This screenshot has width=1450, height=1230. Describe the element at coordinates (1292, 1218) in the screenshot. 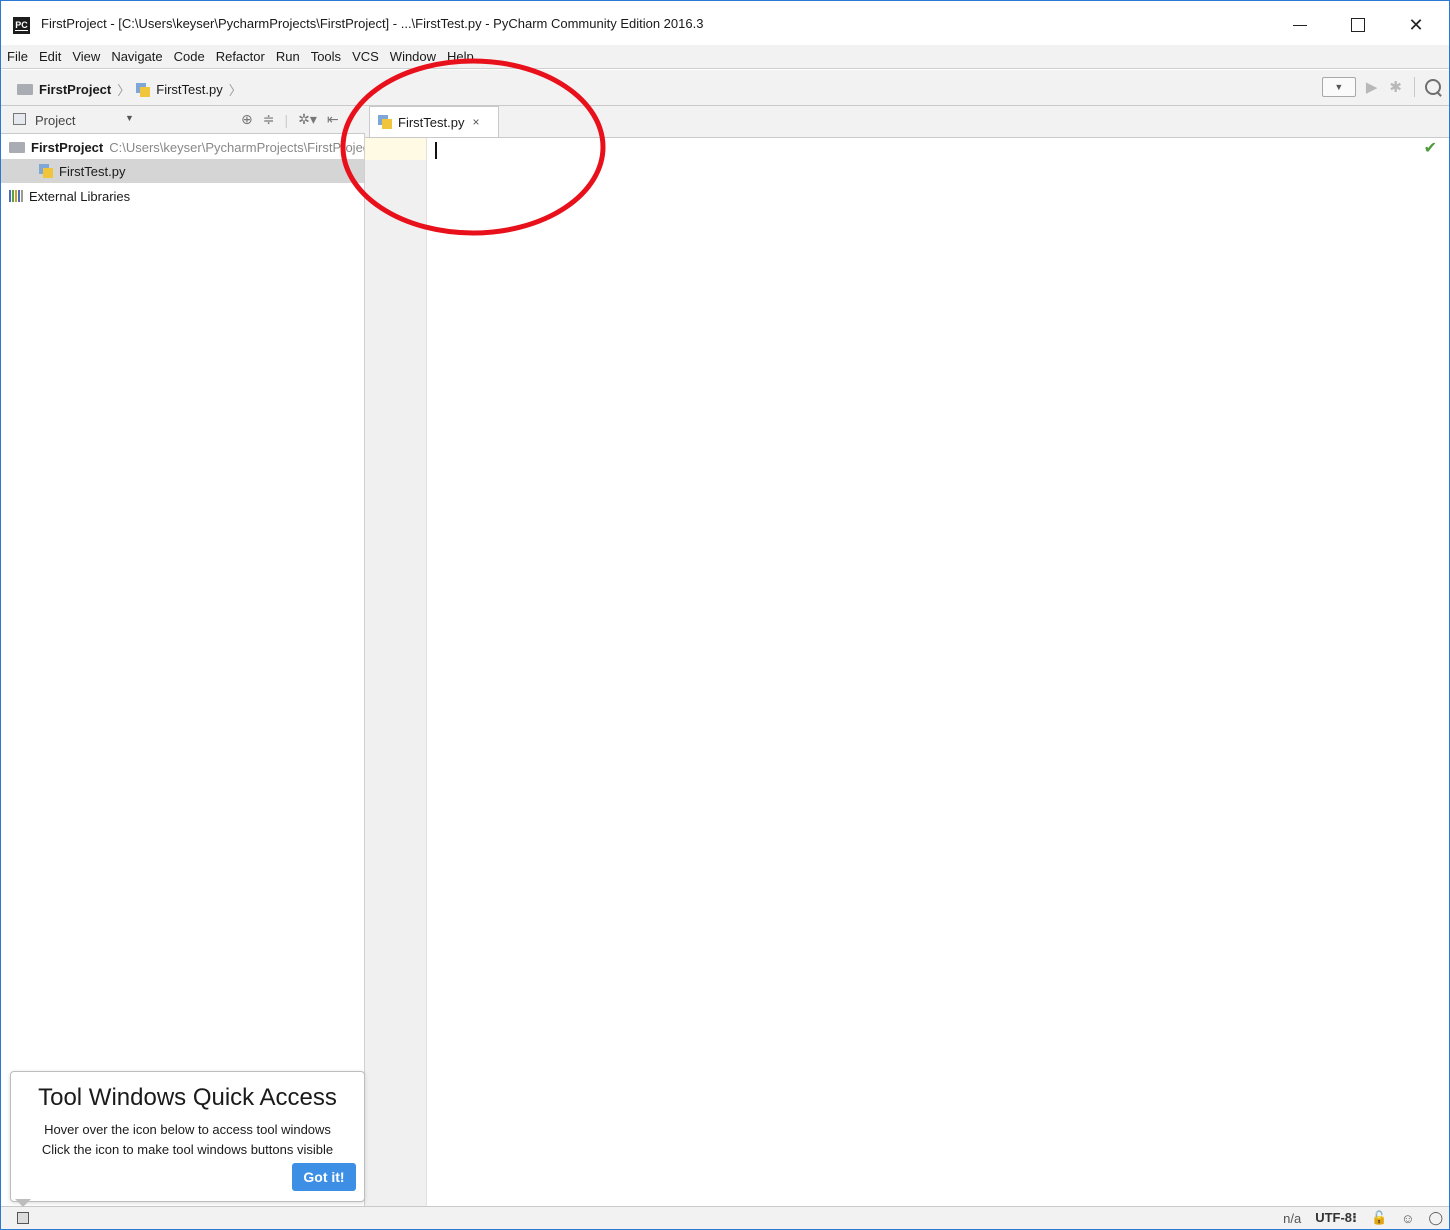

I see `caret-position: n/a` at that location.